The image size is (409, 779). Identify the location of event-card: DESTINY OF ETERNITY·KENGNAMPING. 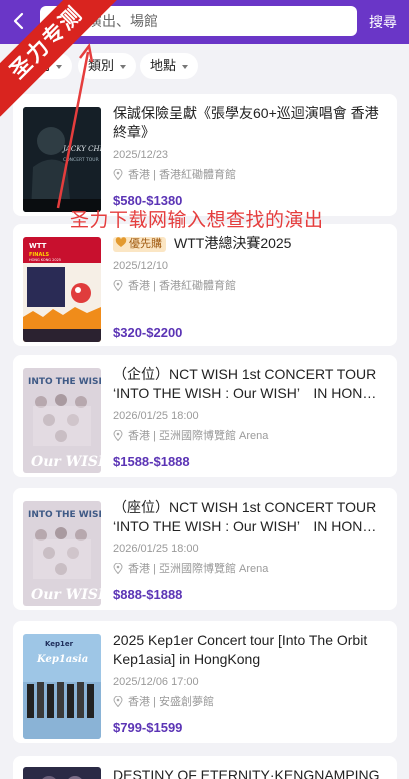
(205, 767).